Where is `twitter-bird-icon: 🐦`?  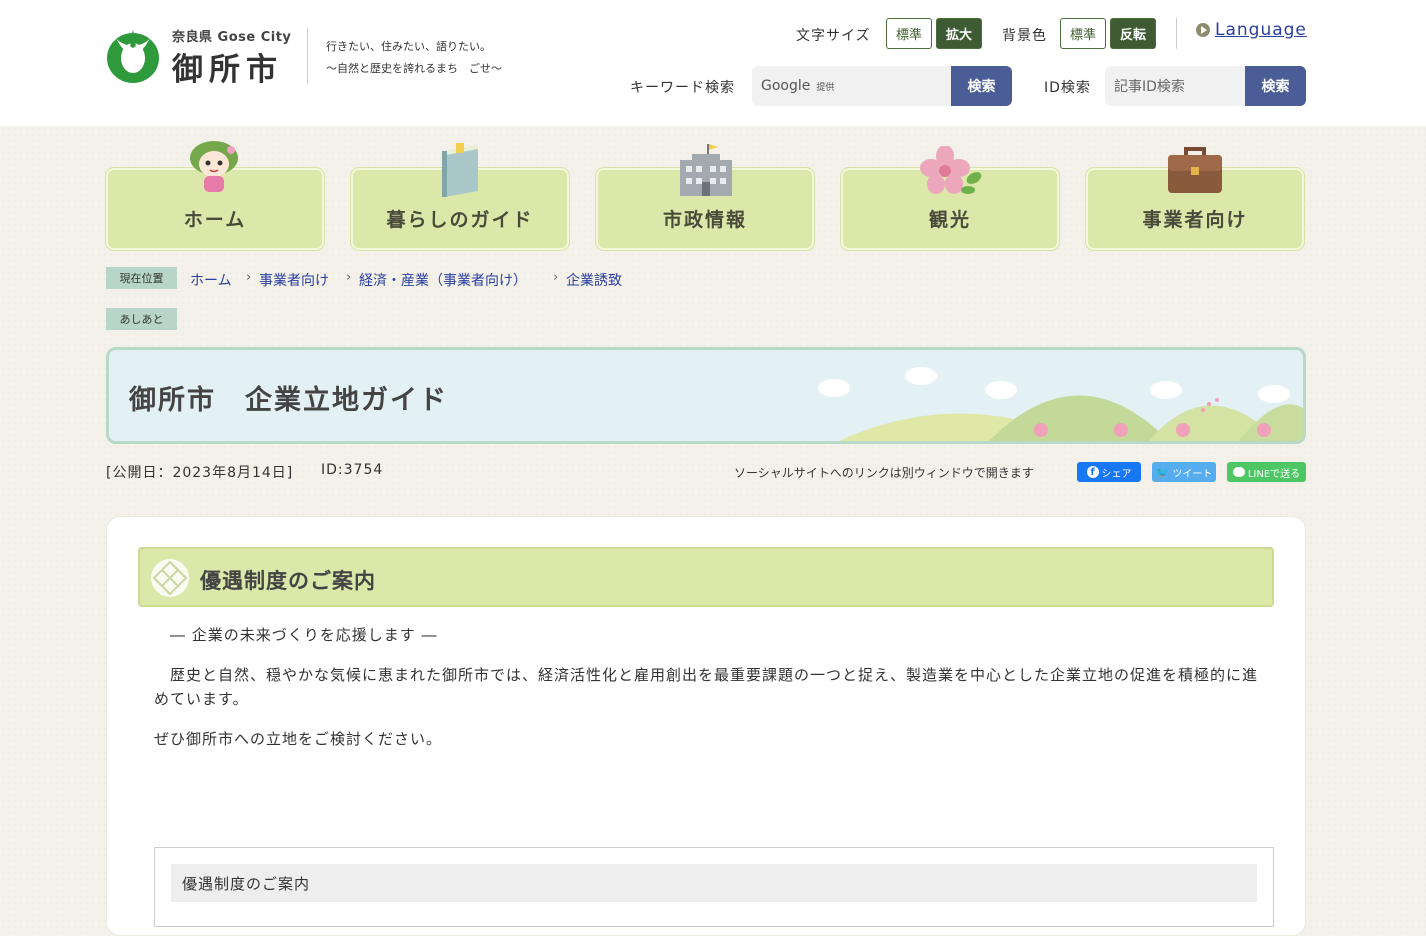 twitter-bird-icon: 🐦 is located at coordinates (1162, 472).